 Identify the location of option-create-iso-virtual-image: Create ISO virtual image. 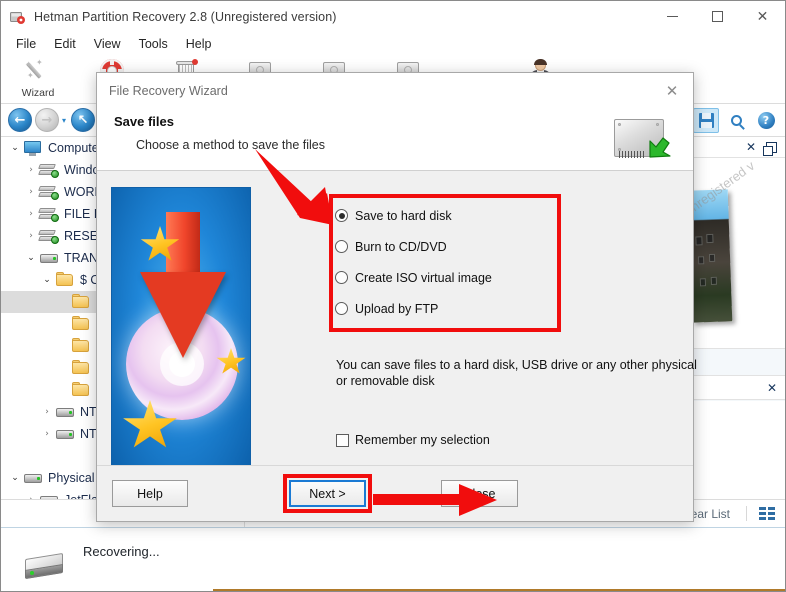
(446, 277).